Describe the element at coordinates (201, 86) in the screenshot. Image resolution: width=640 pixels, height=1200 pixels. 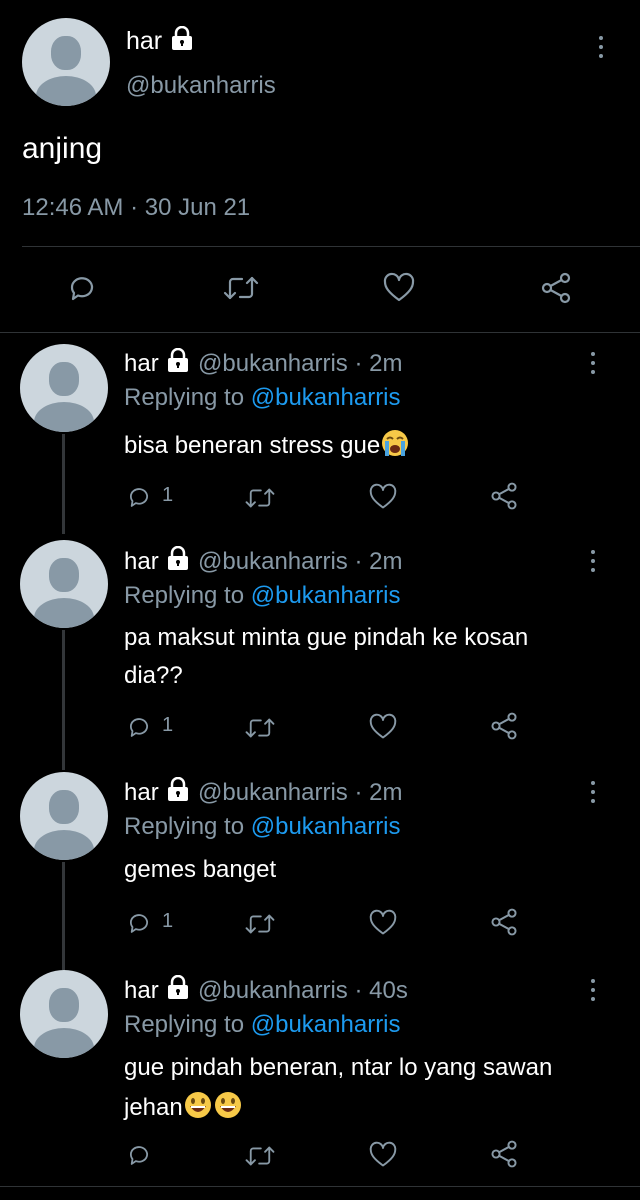
I see `handle: @bukanharris` at that location.